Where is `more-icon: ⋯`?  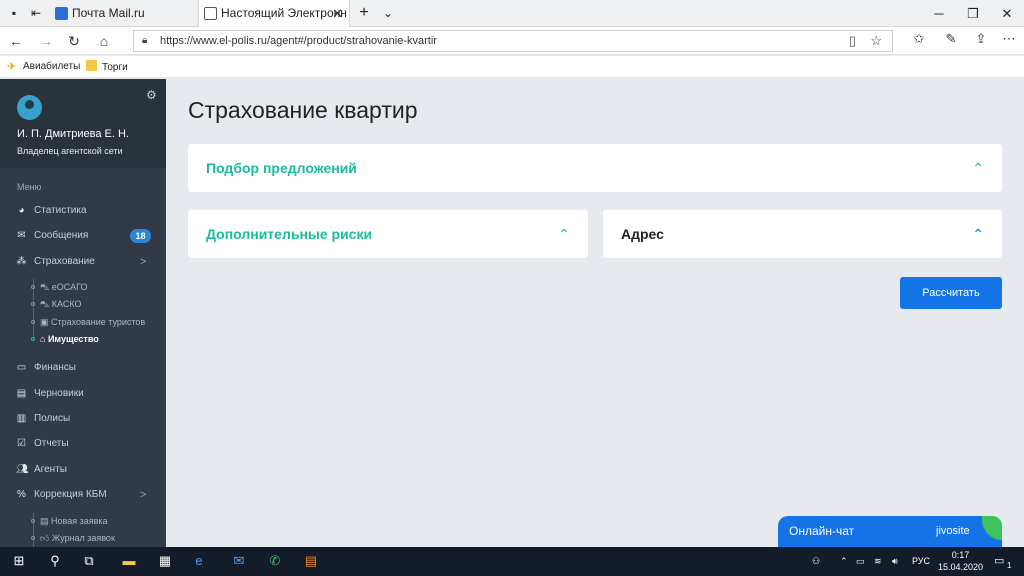 more-icon: ⋯ is located at coordinates (1009, 39).